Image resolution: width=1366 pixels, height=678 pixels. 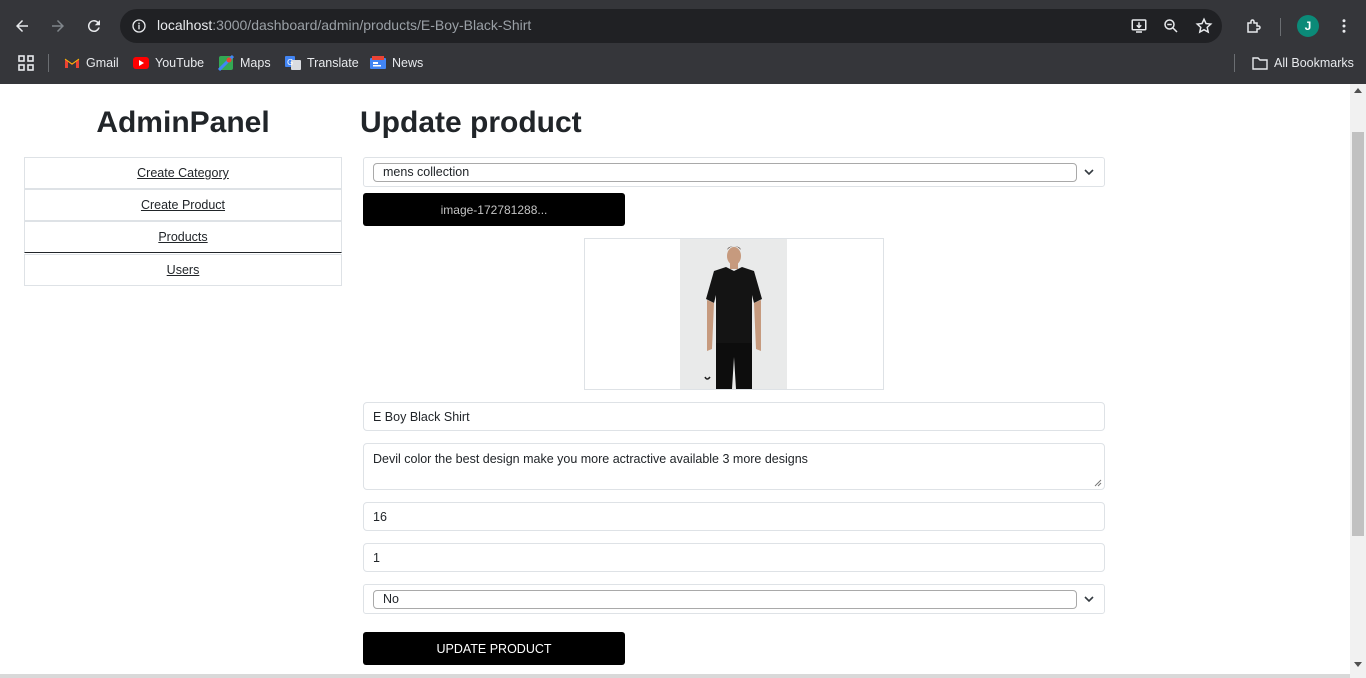 I want to click on back-button, so click(x=22, y=26).